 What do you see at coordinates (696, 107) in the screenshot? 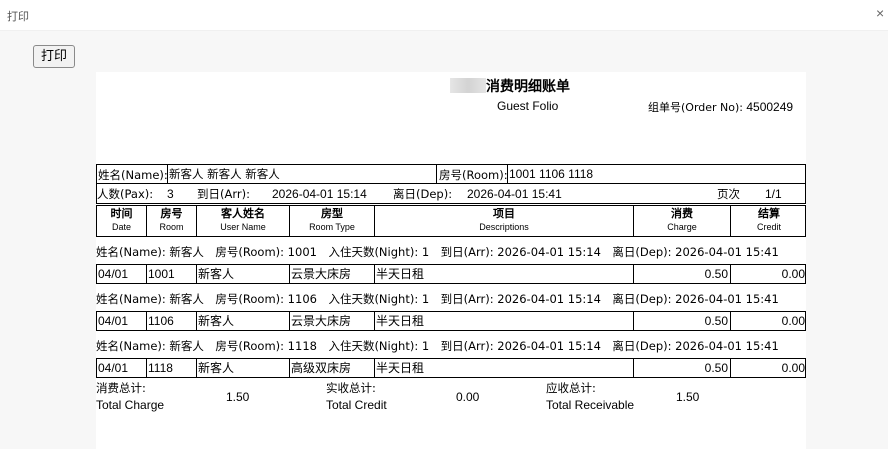
I see `order-no-label: 组单号(Order No):` at bounding box center [696, 107].